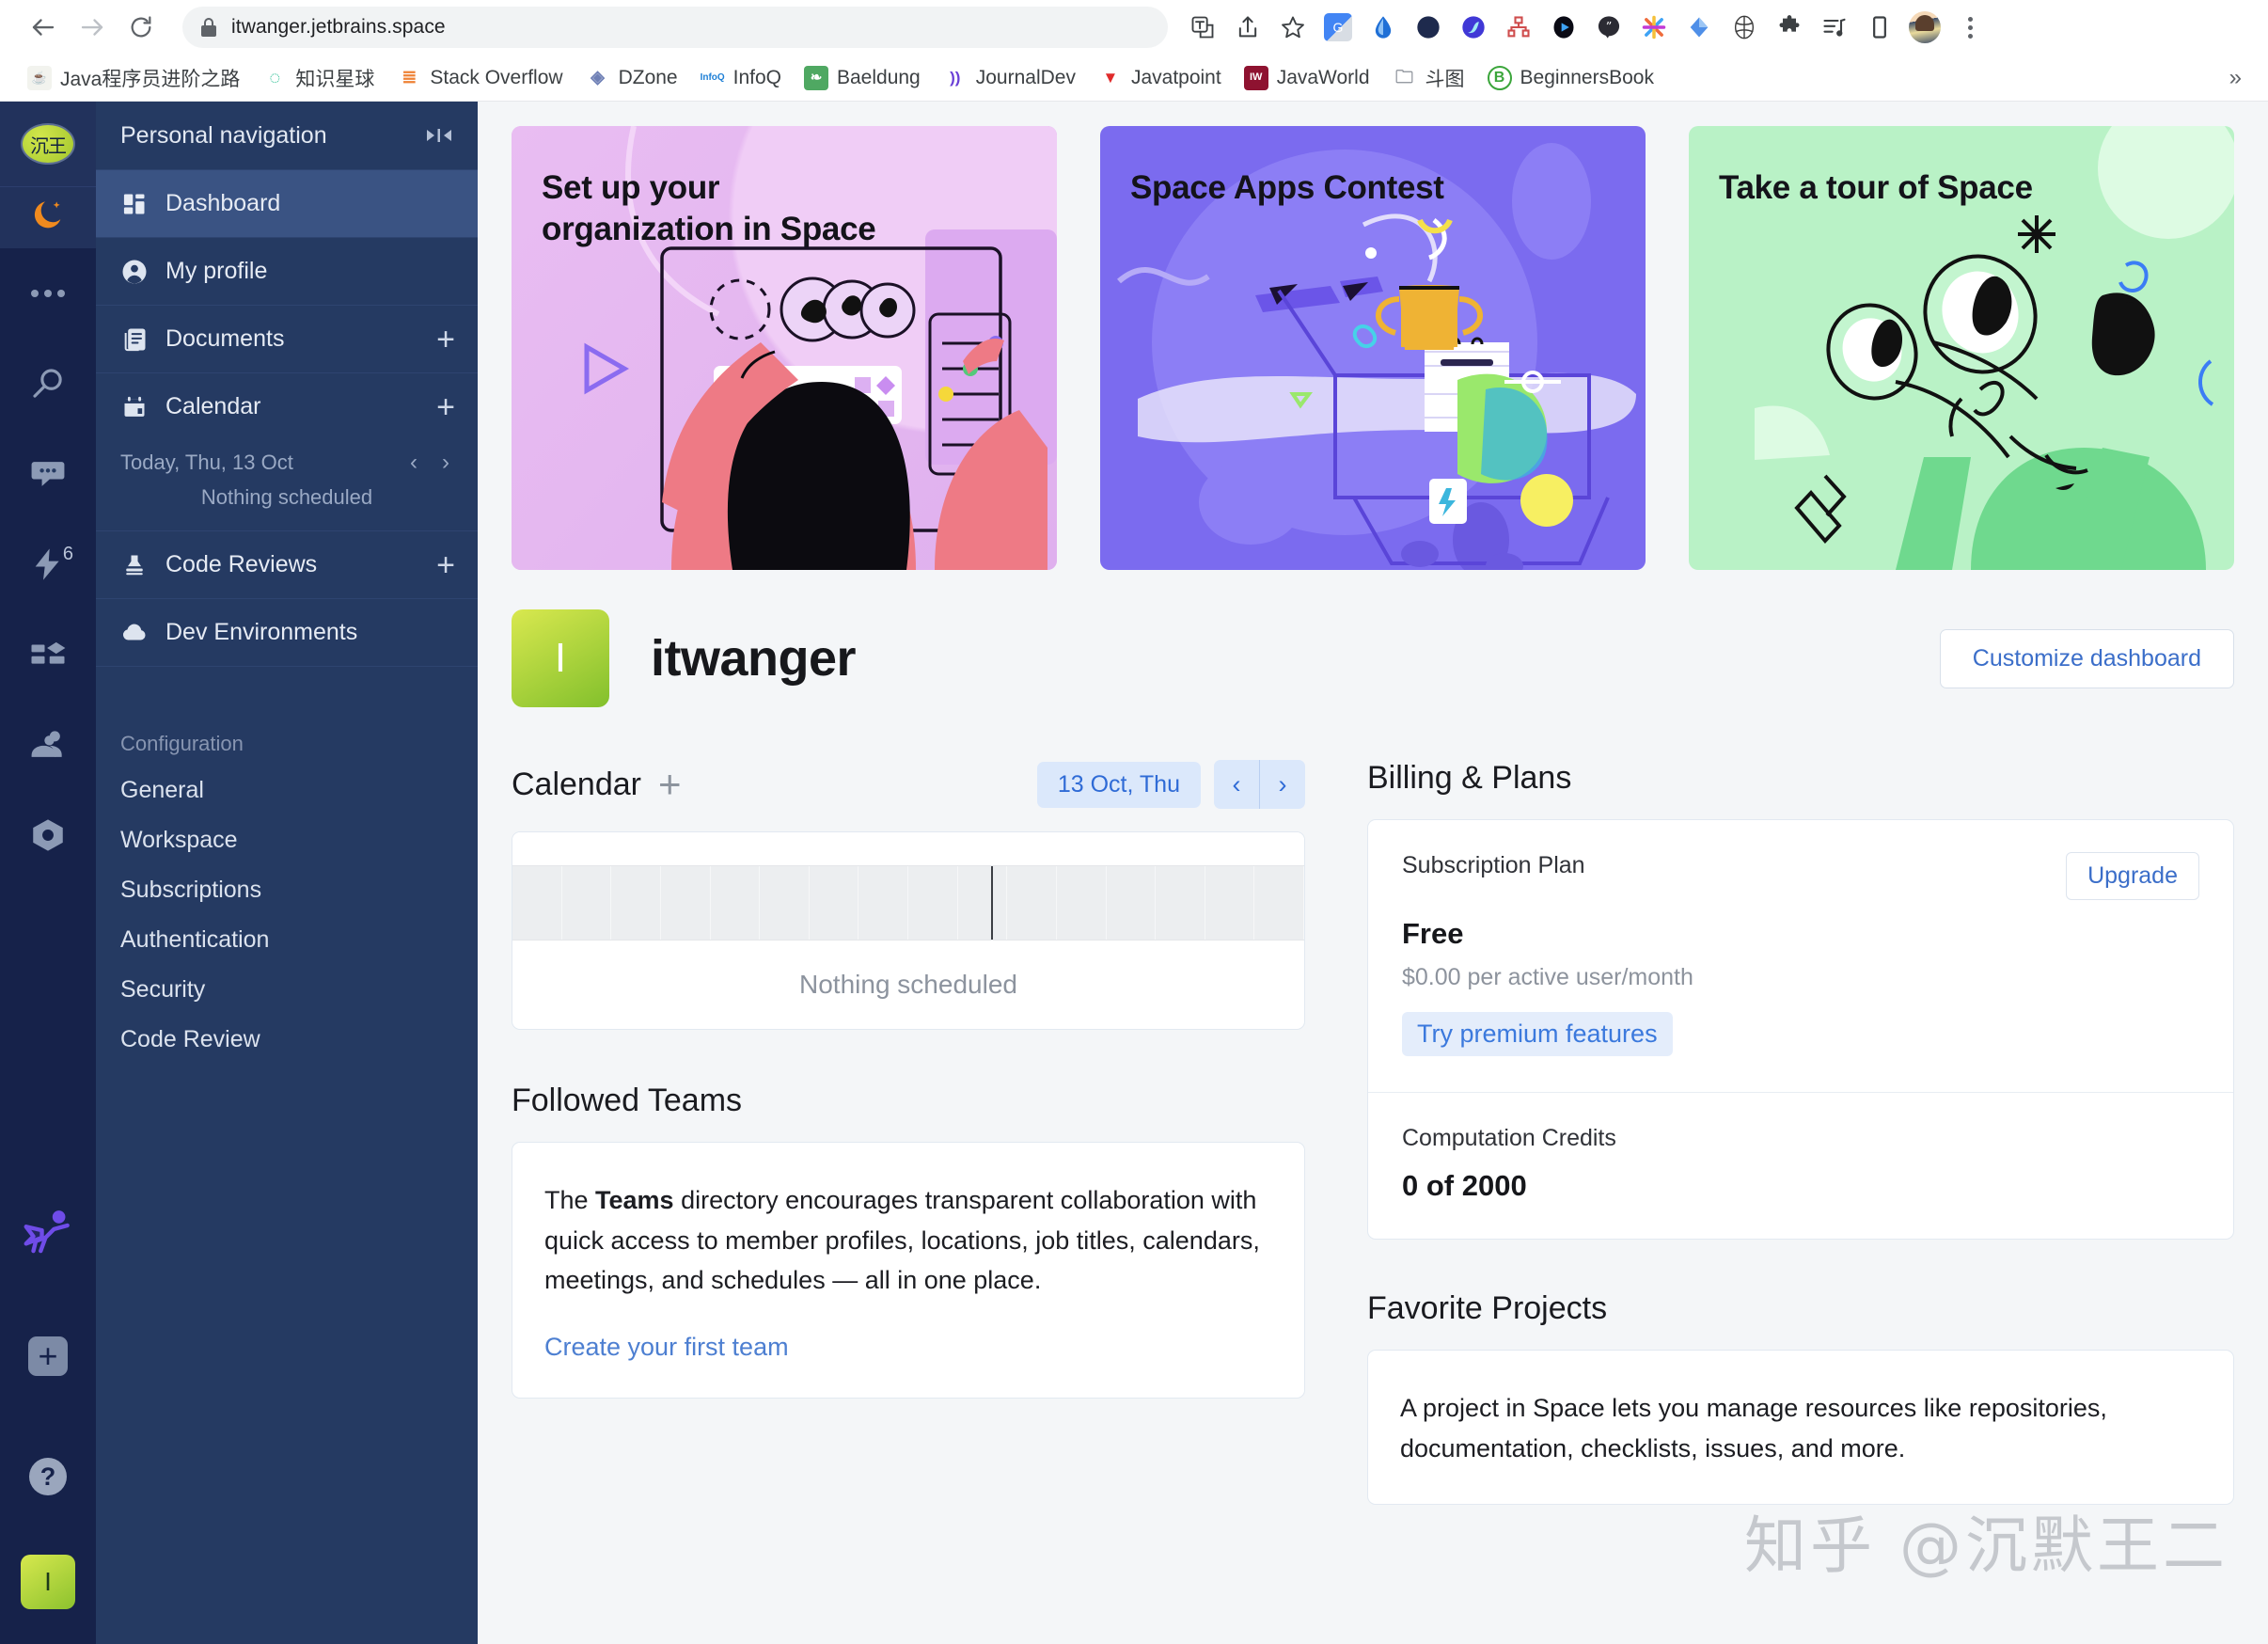  What do you see at coordinates (68, 554) in the screenshot?
I see `rail-badge-count: 6` at bounding box center [68, 554].